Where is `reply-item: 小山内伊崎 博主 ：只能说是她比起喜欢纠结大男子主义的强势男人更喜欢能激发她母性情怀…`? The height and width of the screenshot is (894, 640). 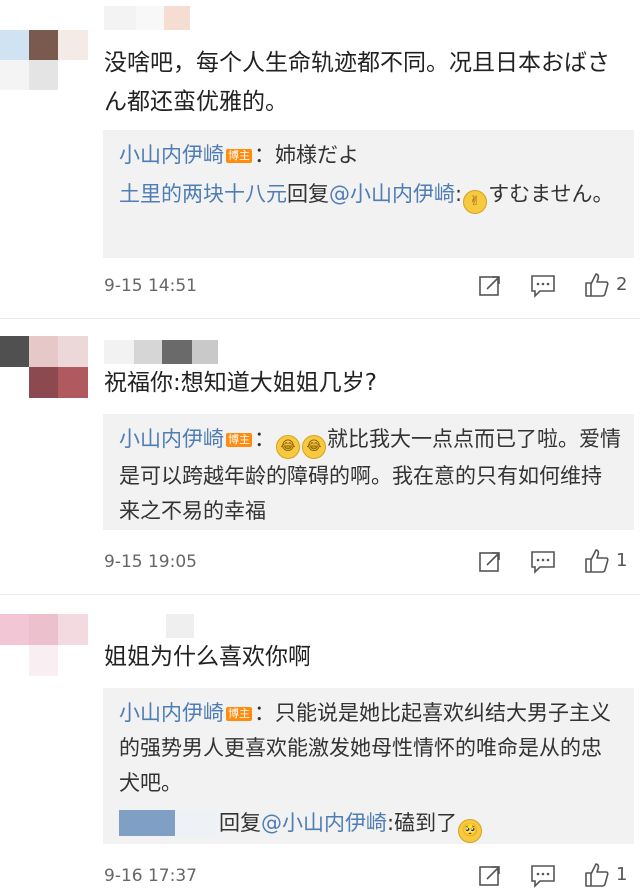 reply-item: 小山内伊崎 博主 ：只能说是她比起喜欢纠结大男子主义的强势男人更喜欢能激发她母性情怀… is located at coordinates (370, 748).